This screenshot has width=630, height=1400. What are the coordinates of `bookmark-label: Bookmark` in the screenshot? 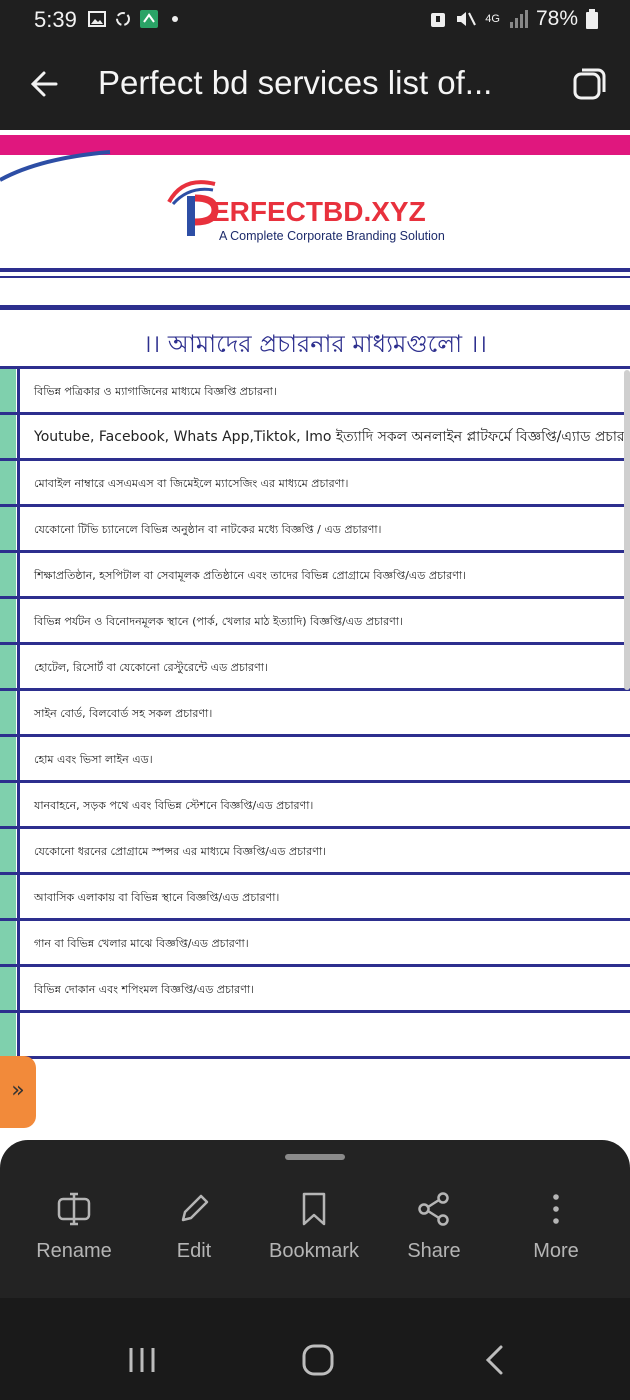 It's located at (314, 1251).